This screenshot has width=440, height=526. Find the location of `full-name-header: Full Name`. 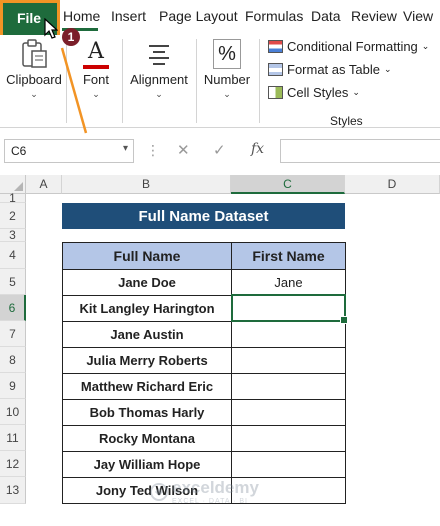

full-name-header: Full Name is located at coordinates (147, 256).